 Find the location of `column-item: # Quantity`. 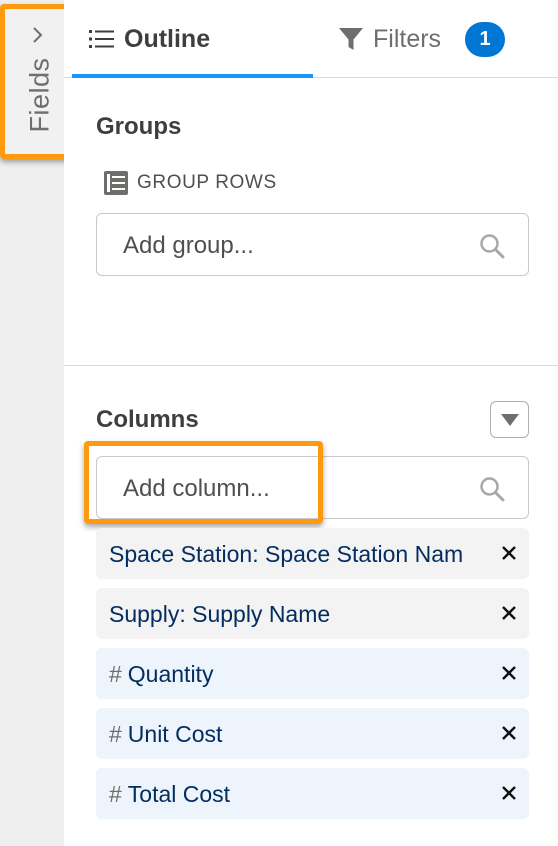

column-item: # Quantity is located at coordinates (312, 673).